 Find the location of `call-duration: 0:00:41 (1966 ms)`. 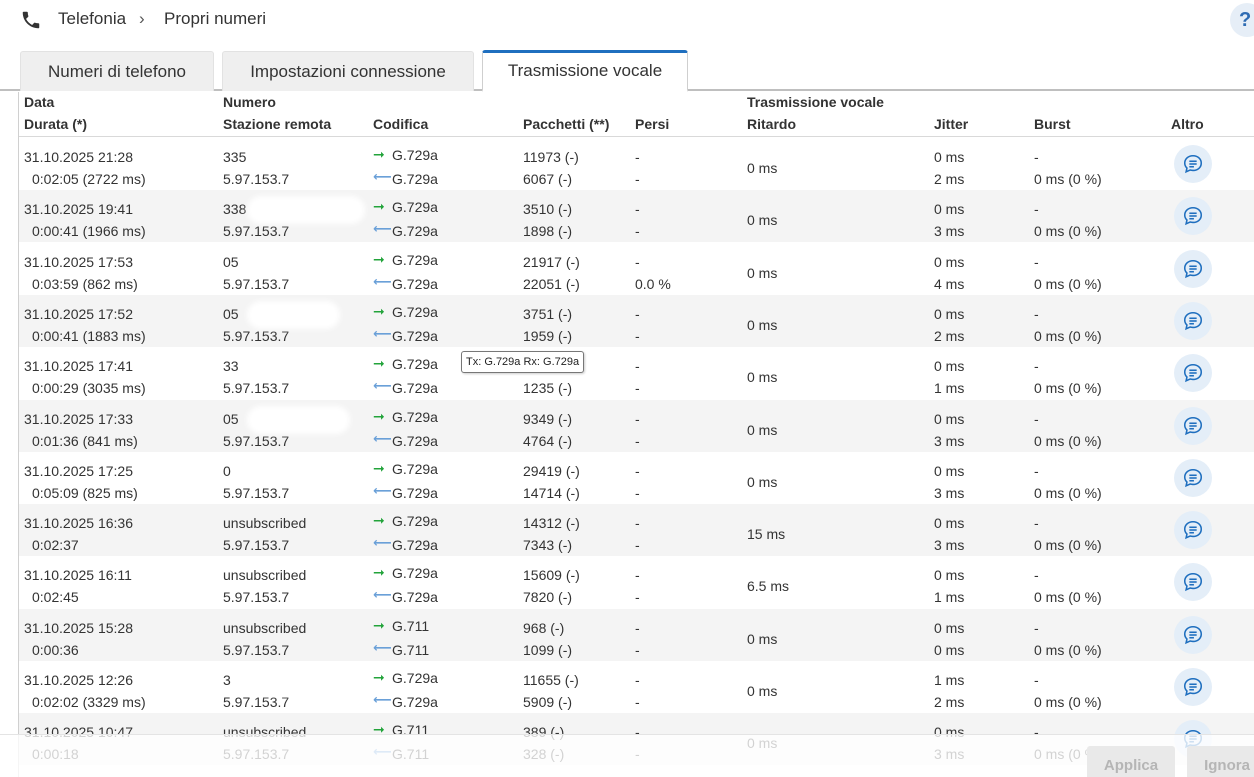

call-duration: 0:00:41 (1966 ms) is located at coordinates (89, 231).